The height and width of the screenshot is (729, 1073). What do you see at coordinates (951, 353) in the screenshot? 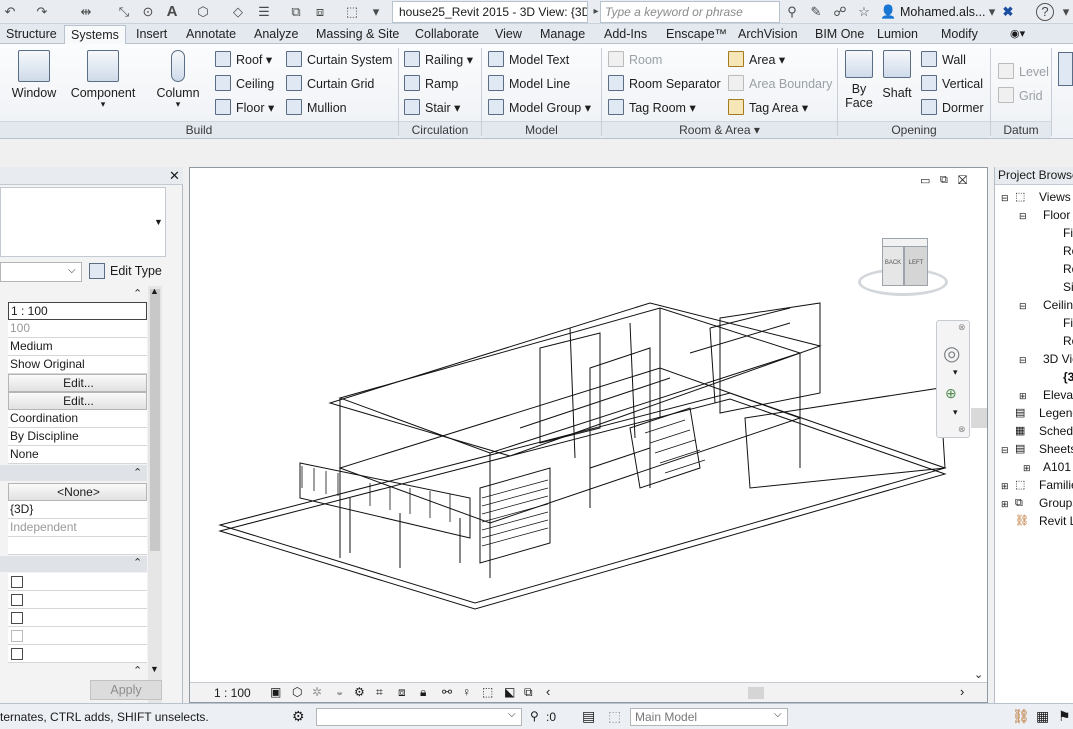
I see `steering-wheel-icon: ◎` at bounding box center [951, 353].